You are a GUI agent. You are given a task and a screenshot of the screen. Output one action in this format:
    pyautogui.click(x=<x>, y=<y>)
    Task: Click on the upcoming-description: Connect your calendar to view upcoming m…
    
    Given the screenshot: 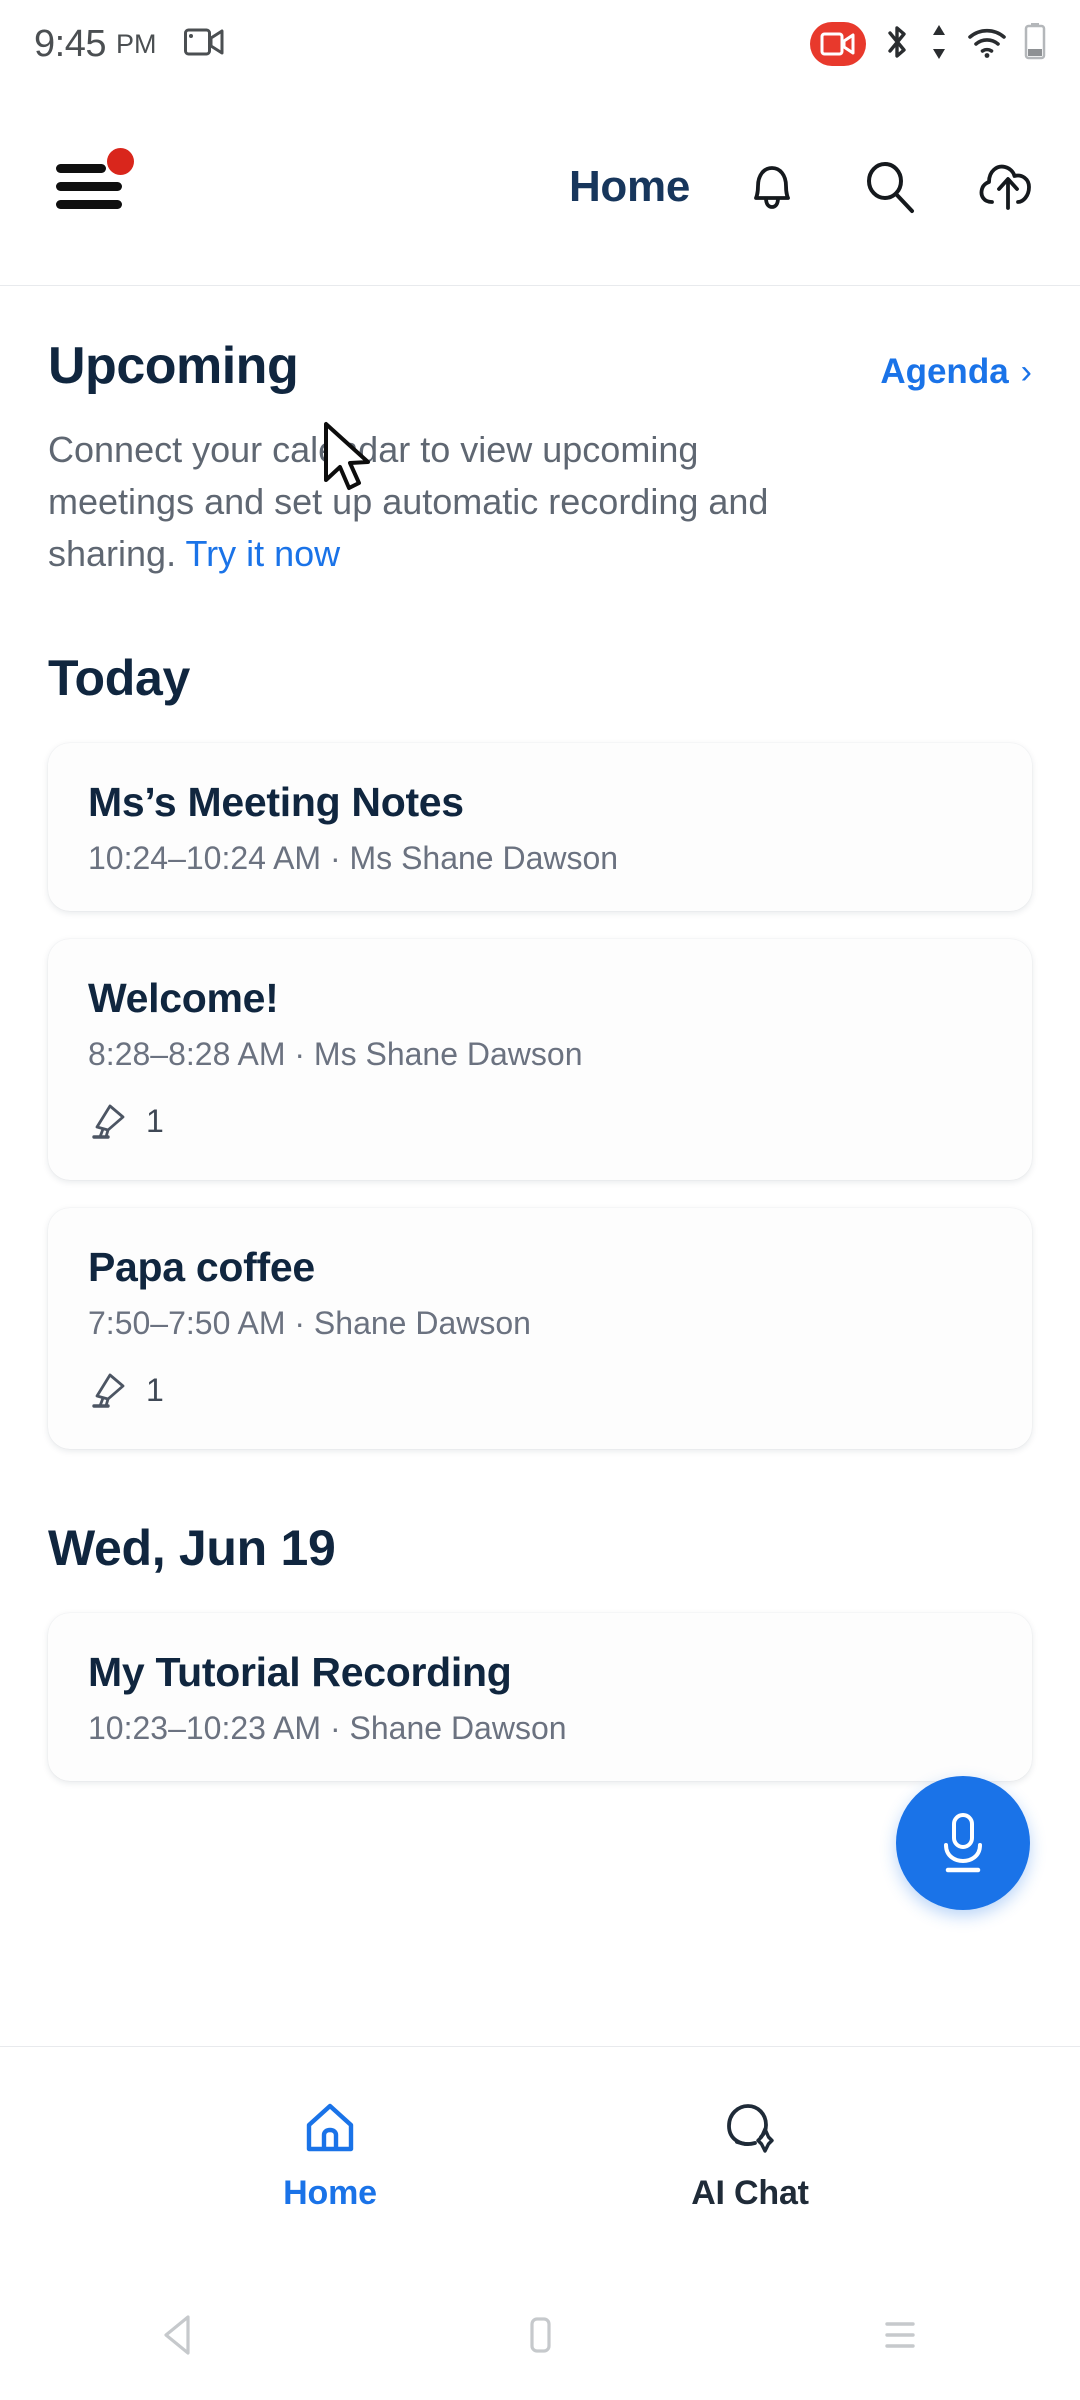 What is the action you would take?
    pyautogui.click(x=450, y=488)
    